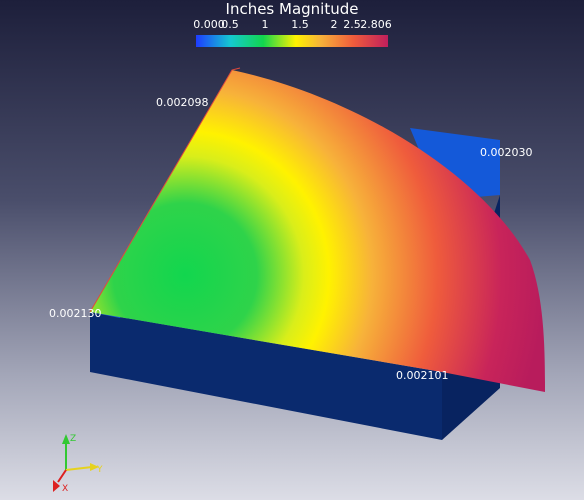  Describe the element at coordinates (75, 313) in the screenshot. I see `point-label-left: 0.002130` at that location.